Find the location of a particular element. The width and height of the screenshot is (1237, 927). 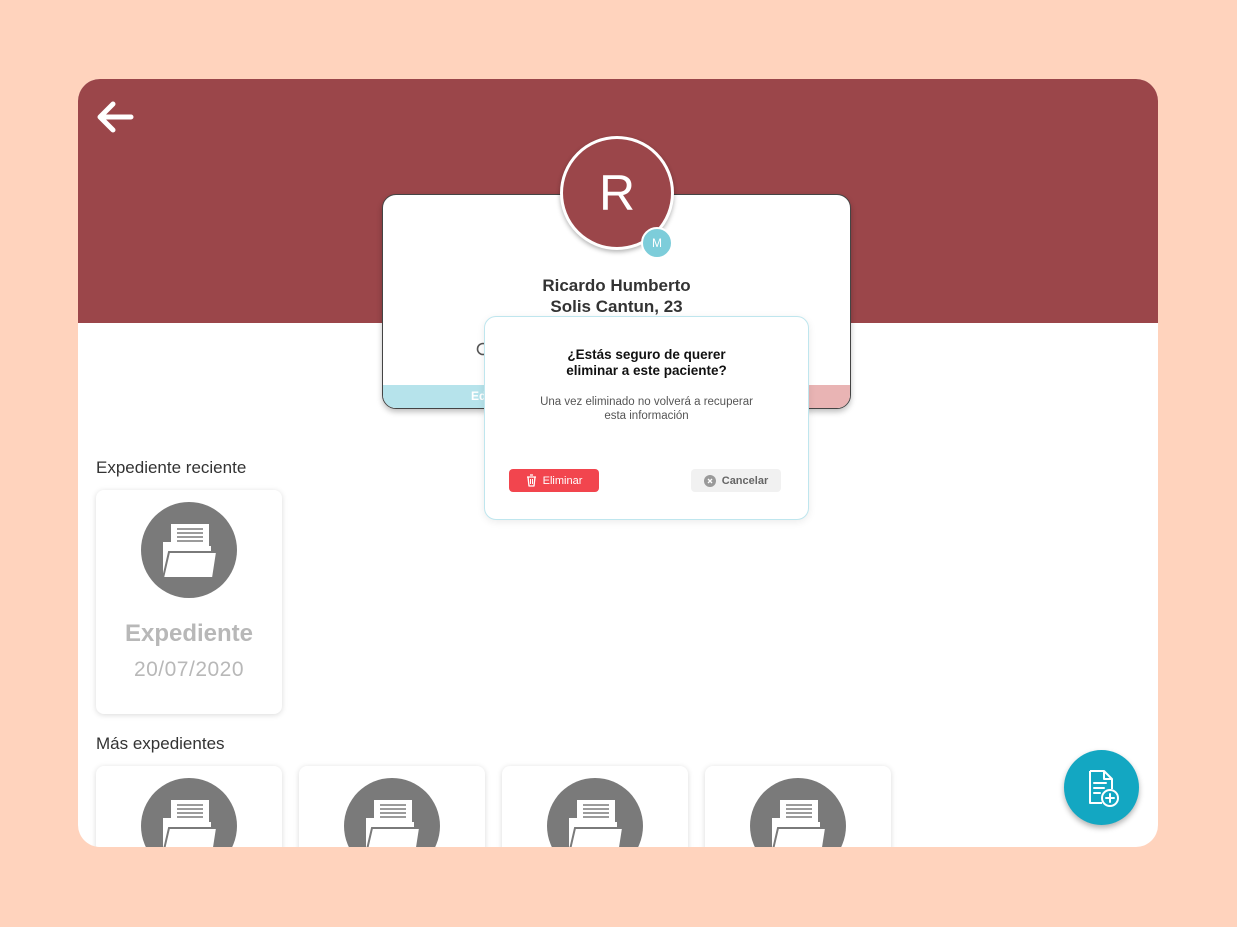

record-date: 20/07/2020 is located at coordinates (189, 669).